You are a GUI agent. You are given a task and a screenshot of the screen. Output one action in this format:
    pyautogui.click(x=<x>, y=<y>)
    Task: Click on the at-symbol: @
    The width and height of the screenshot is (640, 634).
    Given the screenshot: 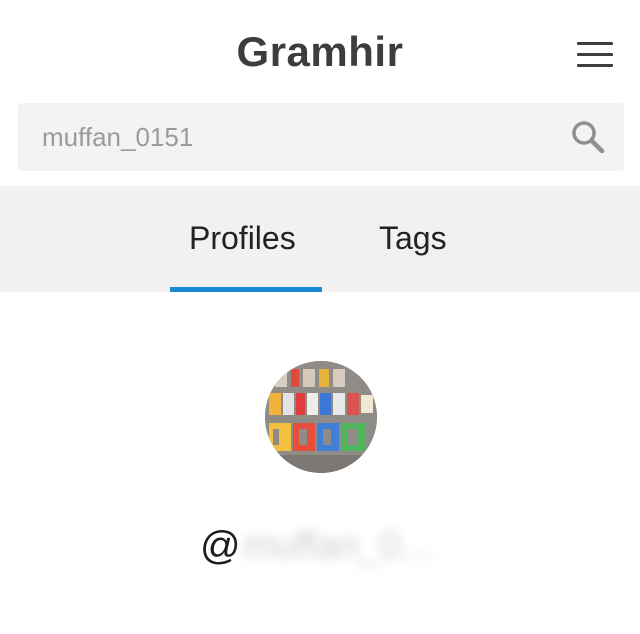 What is the action you would take?
    pyautogui.click(x=220, y=545)
    